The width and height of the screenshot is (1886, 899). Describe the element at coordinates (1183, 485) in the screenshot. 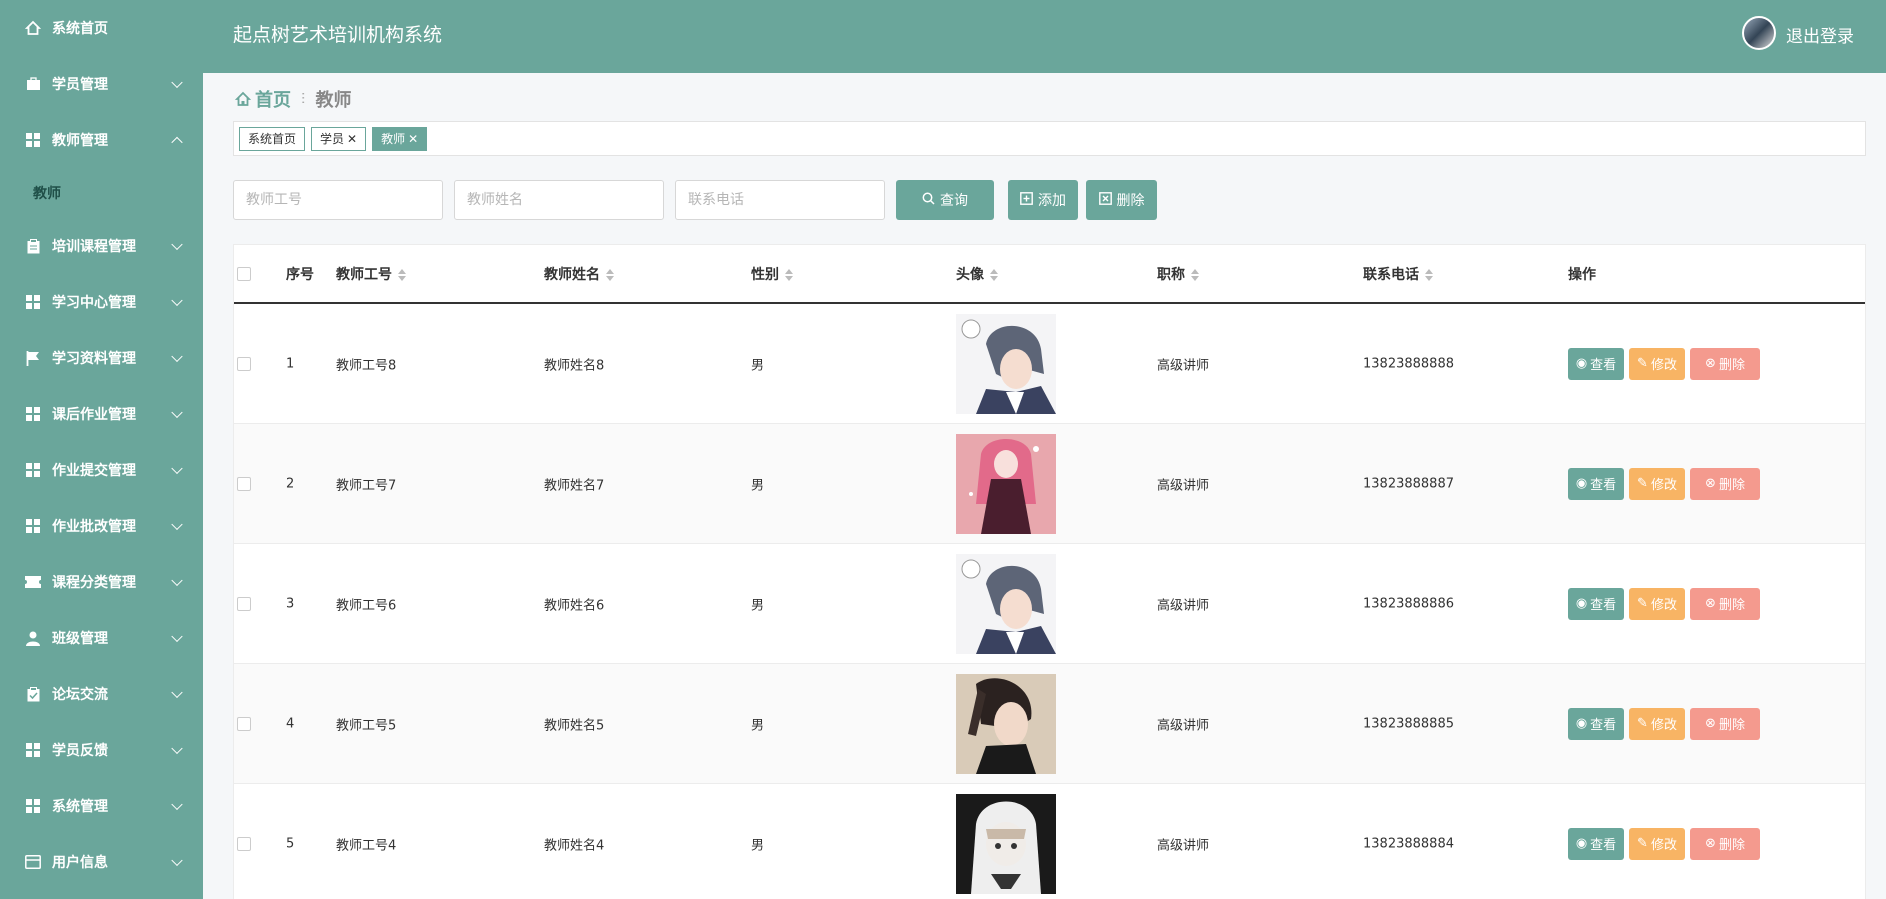

I see `cell-title: 高级讲师` at that location.